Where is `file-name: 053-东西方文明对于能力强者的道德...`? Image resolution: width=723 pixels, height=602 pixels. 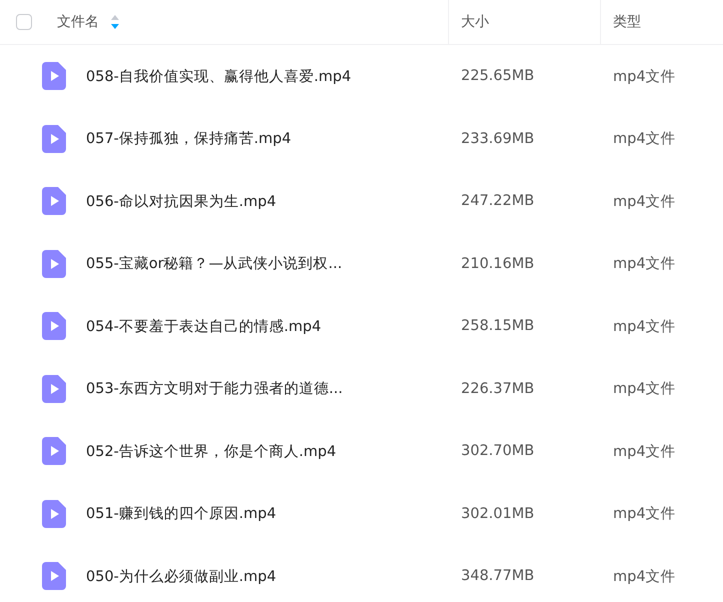
file-name: 053-东西方文明对于能力强者的道德... is located at coordinates (214, 388).